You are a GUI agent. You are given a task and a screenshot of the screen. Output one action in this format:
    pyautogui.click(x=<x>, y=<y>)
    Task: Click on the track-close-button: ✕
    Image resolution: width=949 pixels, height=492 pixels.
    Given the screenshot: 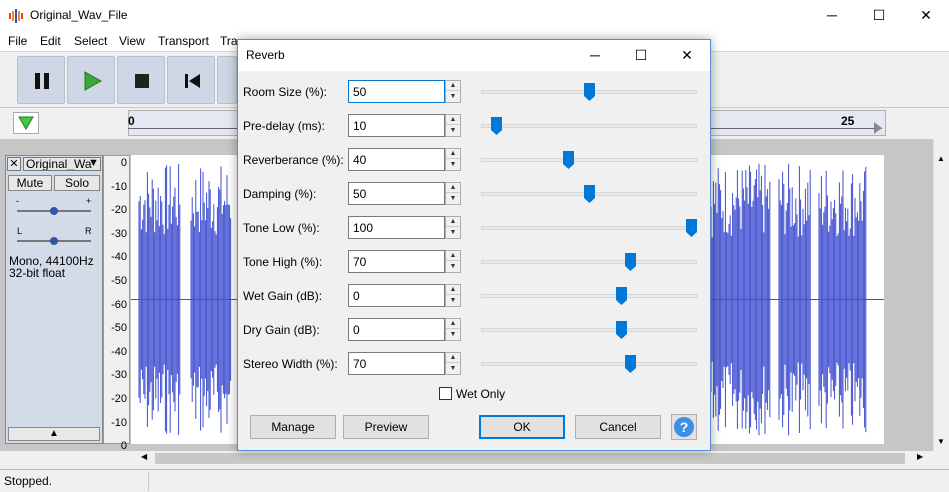 What is the action you would take?
    pyautogui.click(x=14, y=164)
    